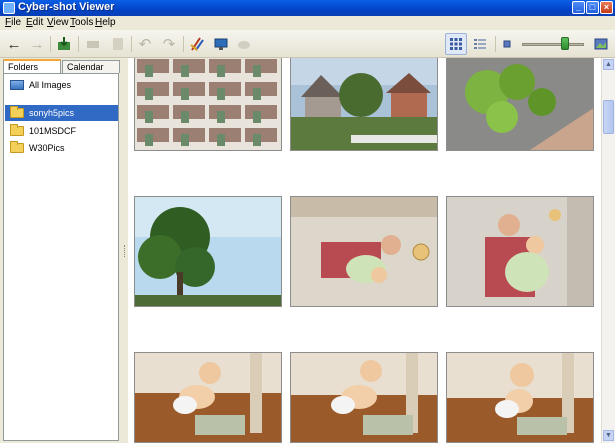  I want to click on menu-bar: File Edit View Tools Help, so click(307, 23).